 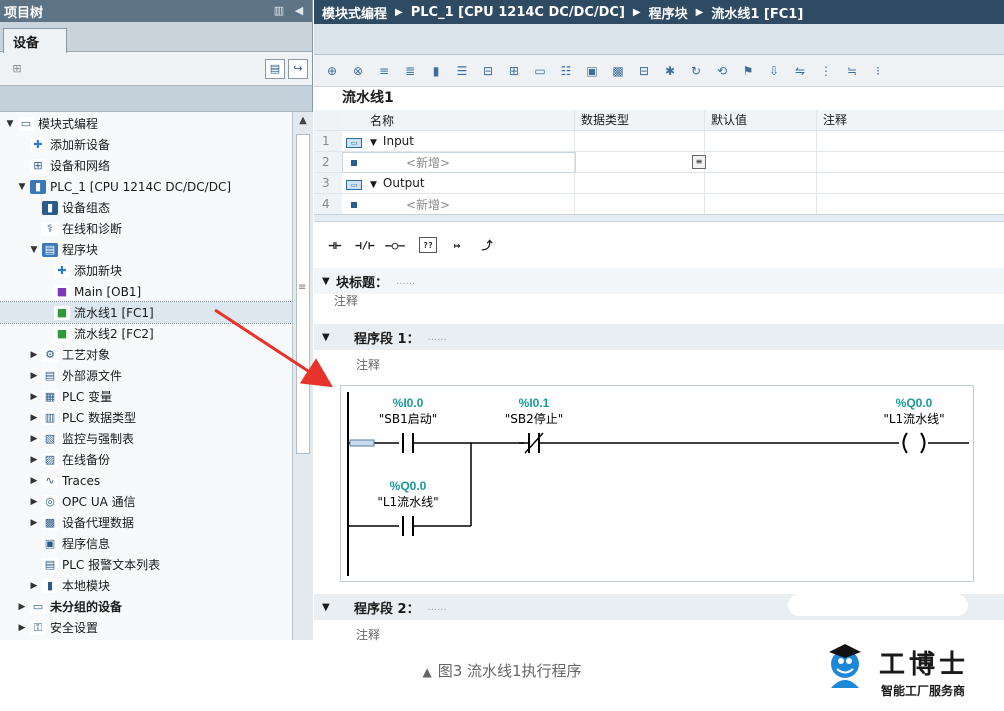 What do you see at coordinates (659, 183) in the screenshot?
I see `interface-row: 3 ▭ ▼ Output` at bounding box center [659, 183].